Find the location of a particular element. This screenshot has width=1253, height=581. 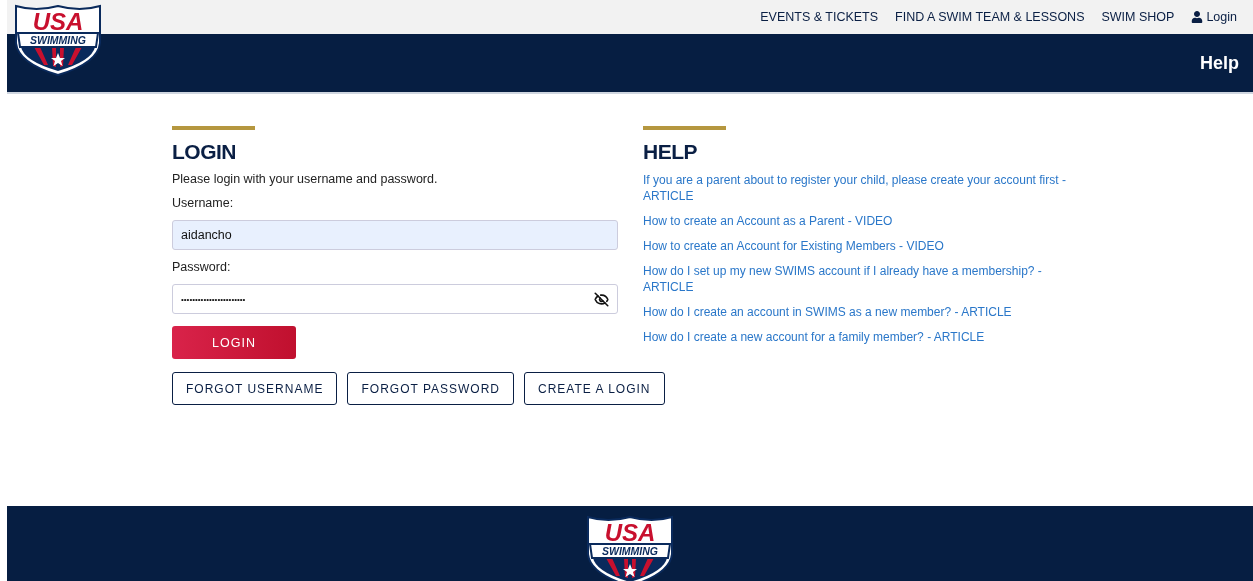

help-article-link: How to create an Account for Existing Members - VIDEO is located at coordinates (868, 246).